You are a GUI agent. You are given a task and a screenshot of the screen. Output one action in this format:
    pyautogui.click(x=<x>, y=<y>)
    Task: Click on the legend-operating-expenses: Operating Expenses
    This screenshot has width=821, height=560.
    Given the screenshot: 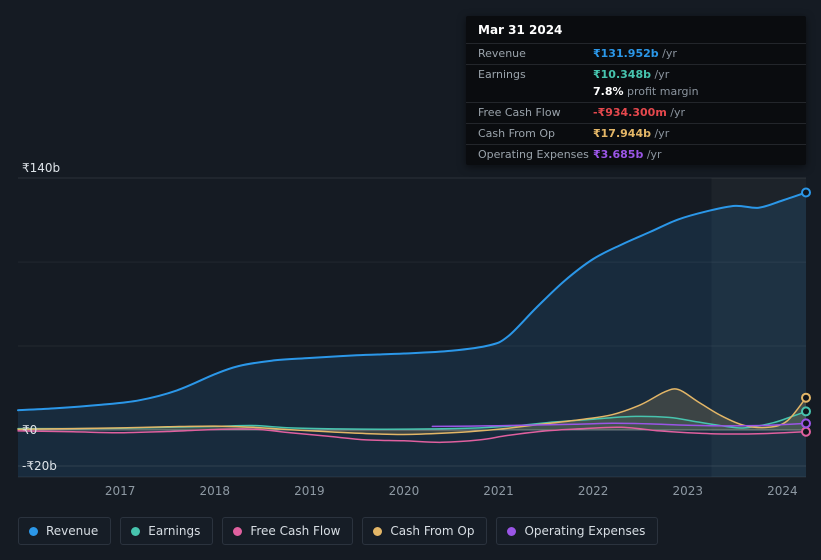 What is the action you would take?
    pyautogui.click(x=577, y=531)
    